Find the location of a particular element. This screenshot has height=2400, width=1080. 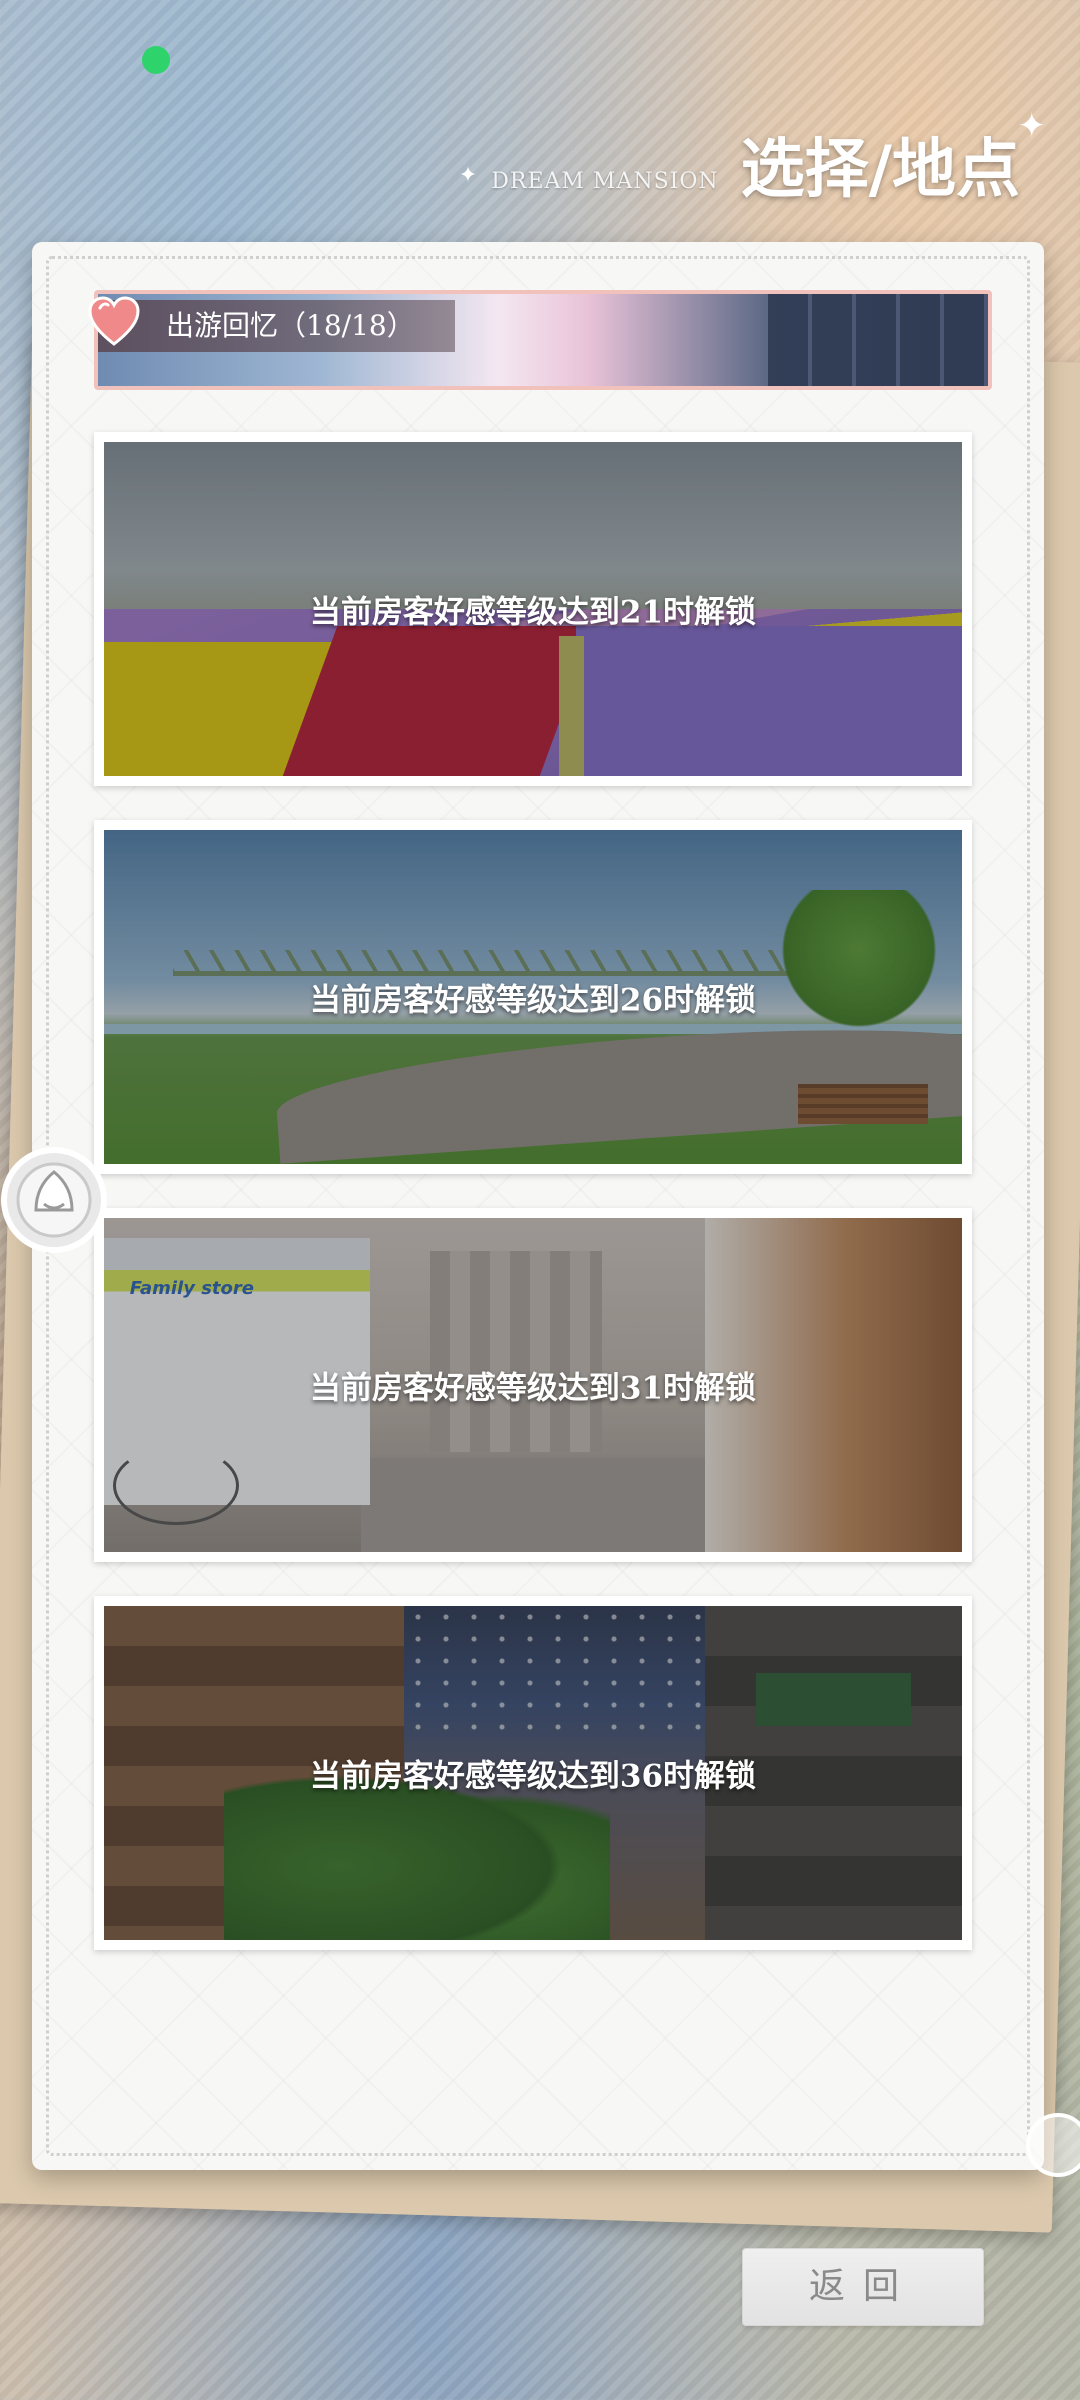

scene-card-flower-field: 当前房客好感等级达到21时解锁 is located at coordinates (533, 609).